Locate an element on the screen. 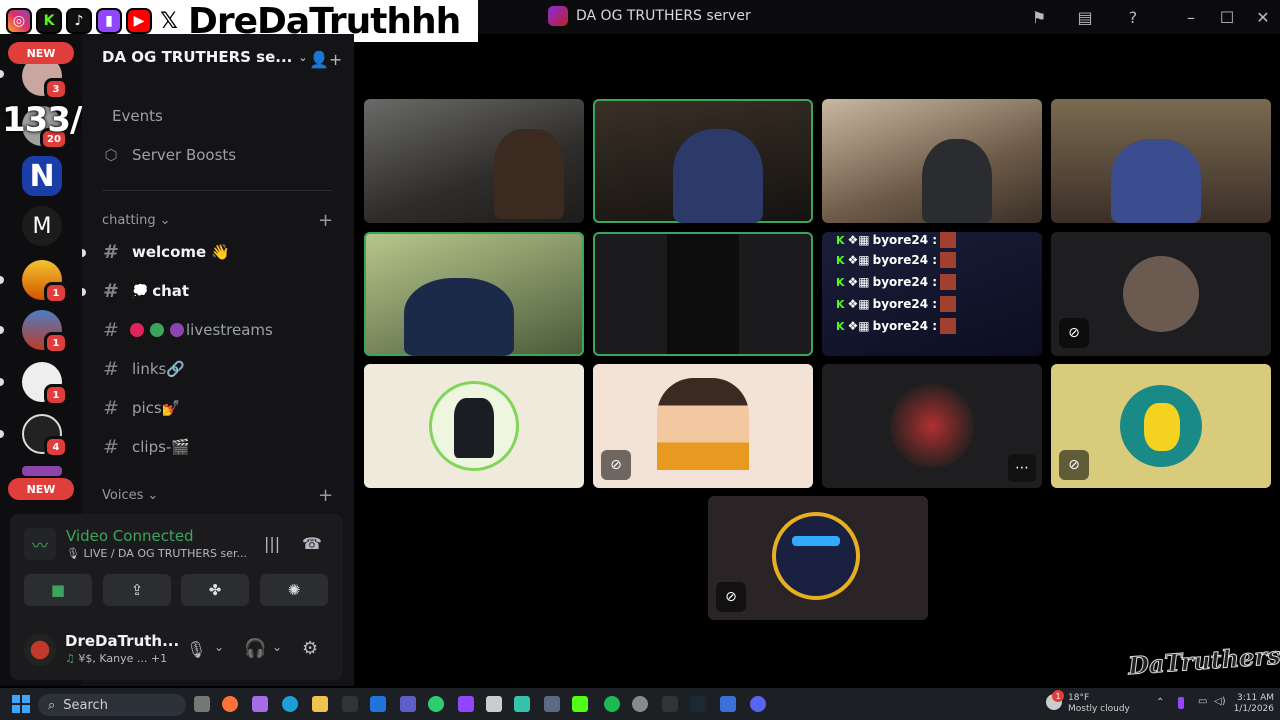  settings-icon: ⚙ is located at coordinates (310, 648).